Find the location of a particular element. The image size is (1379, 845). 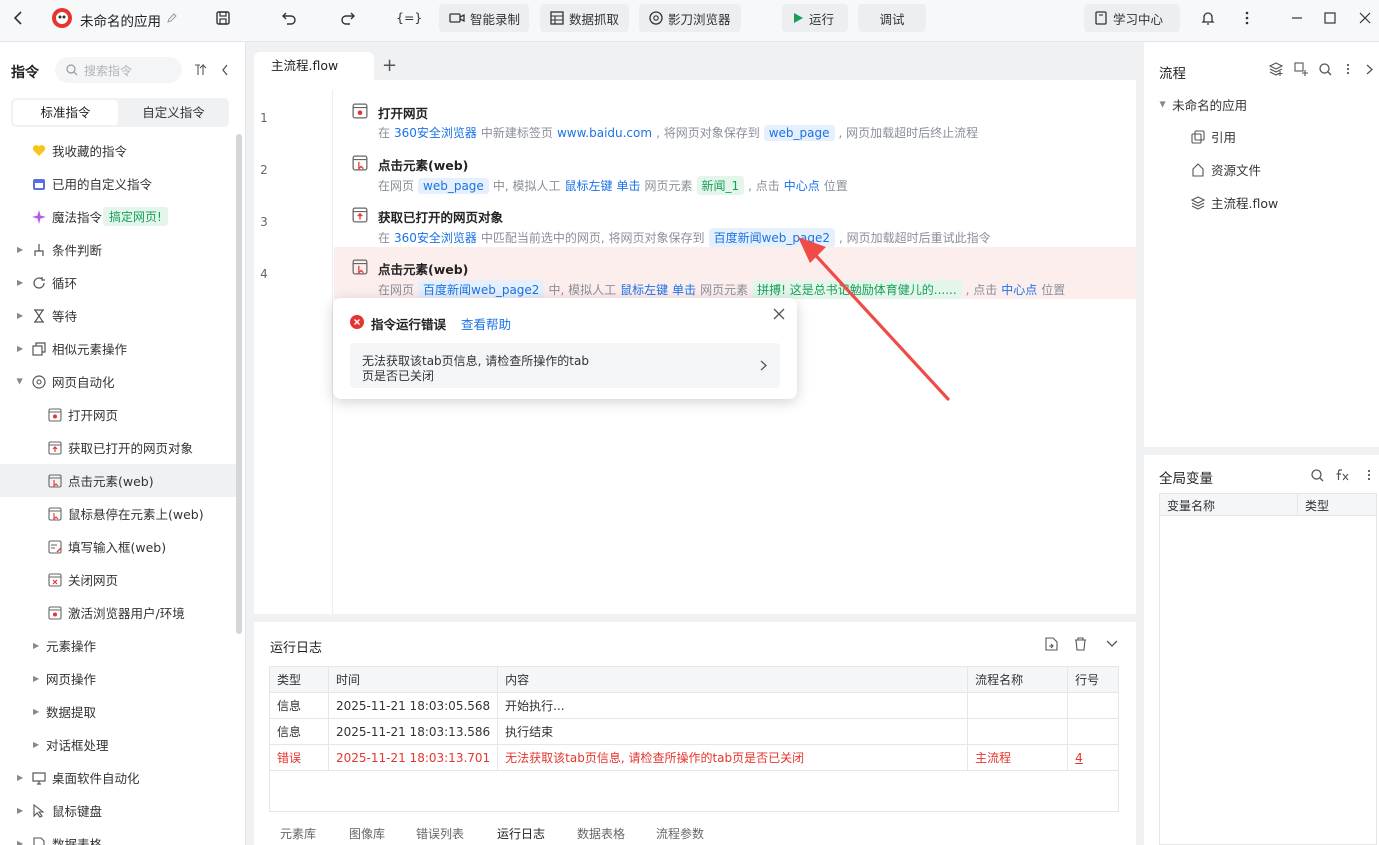

sidebar-item-used-custom: 已用的自定义指令 is located at coordinates (118, 183).